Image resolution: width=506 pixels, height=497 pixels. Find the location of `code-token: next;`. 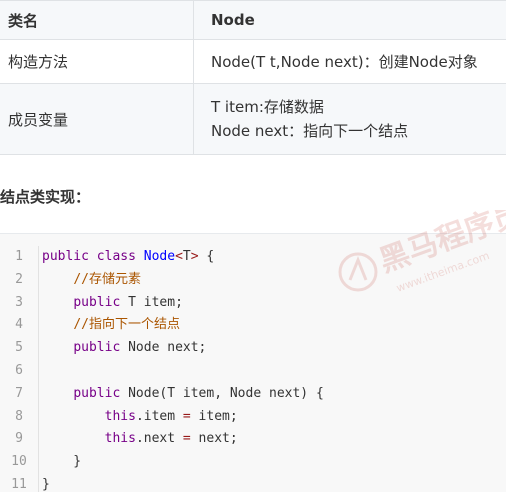

code-token: next; is located at coordinates (214, 438).